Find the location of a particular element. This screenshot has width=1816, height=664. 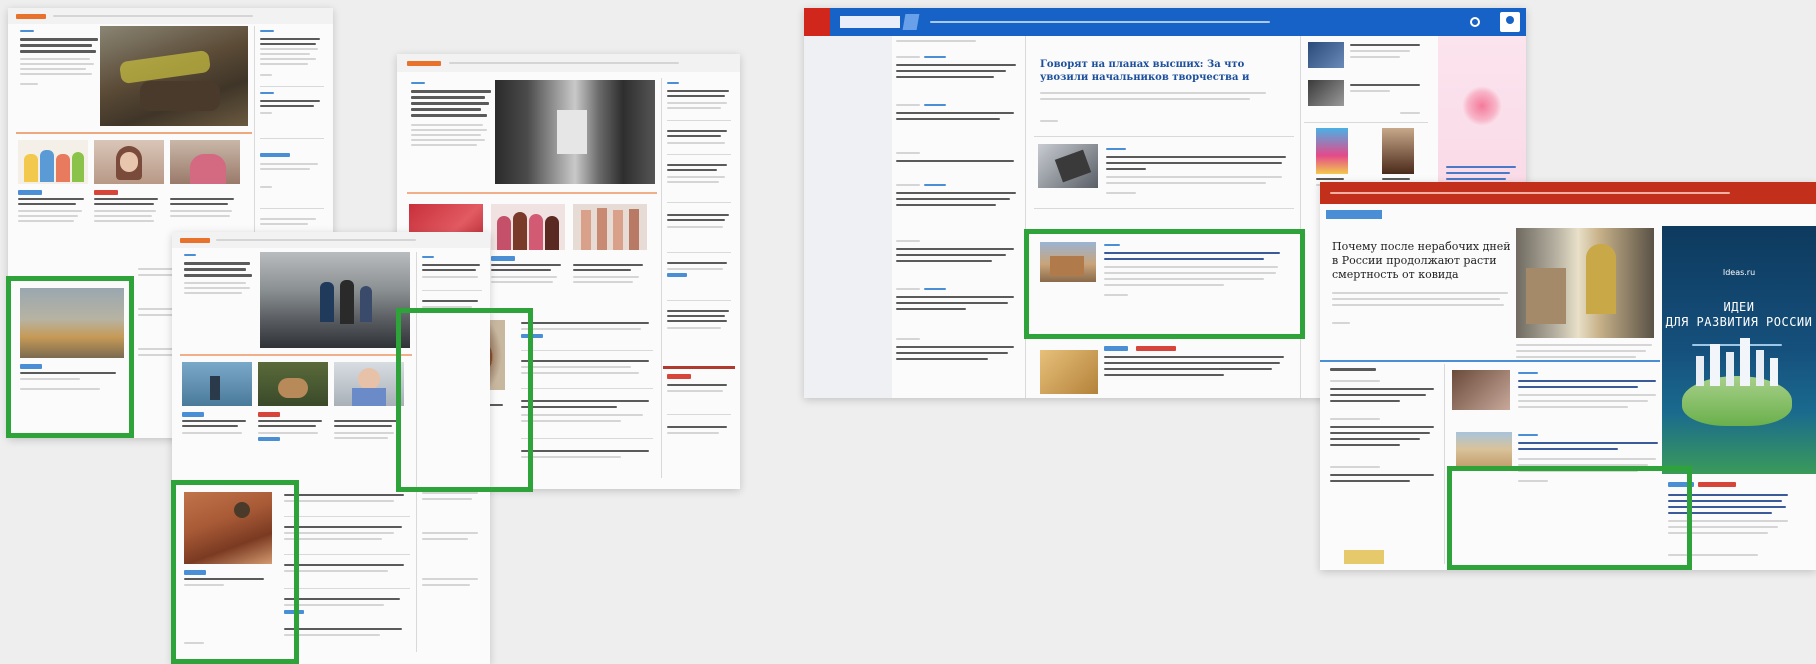

hero-photo-street is located at coordinates (335, 300).